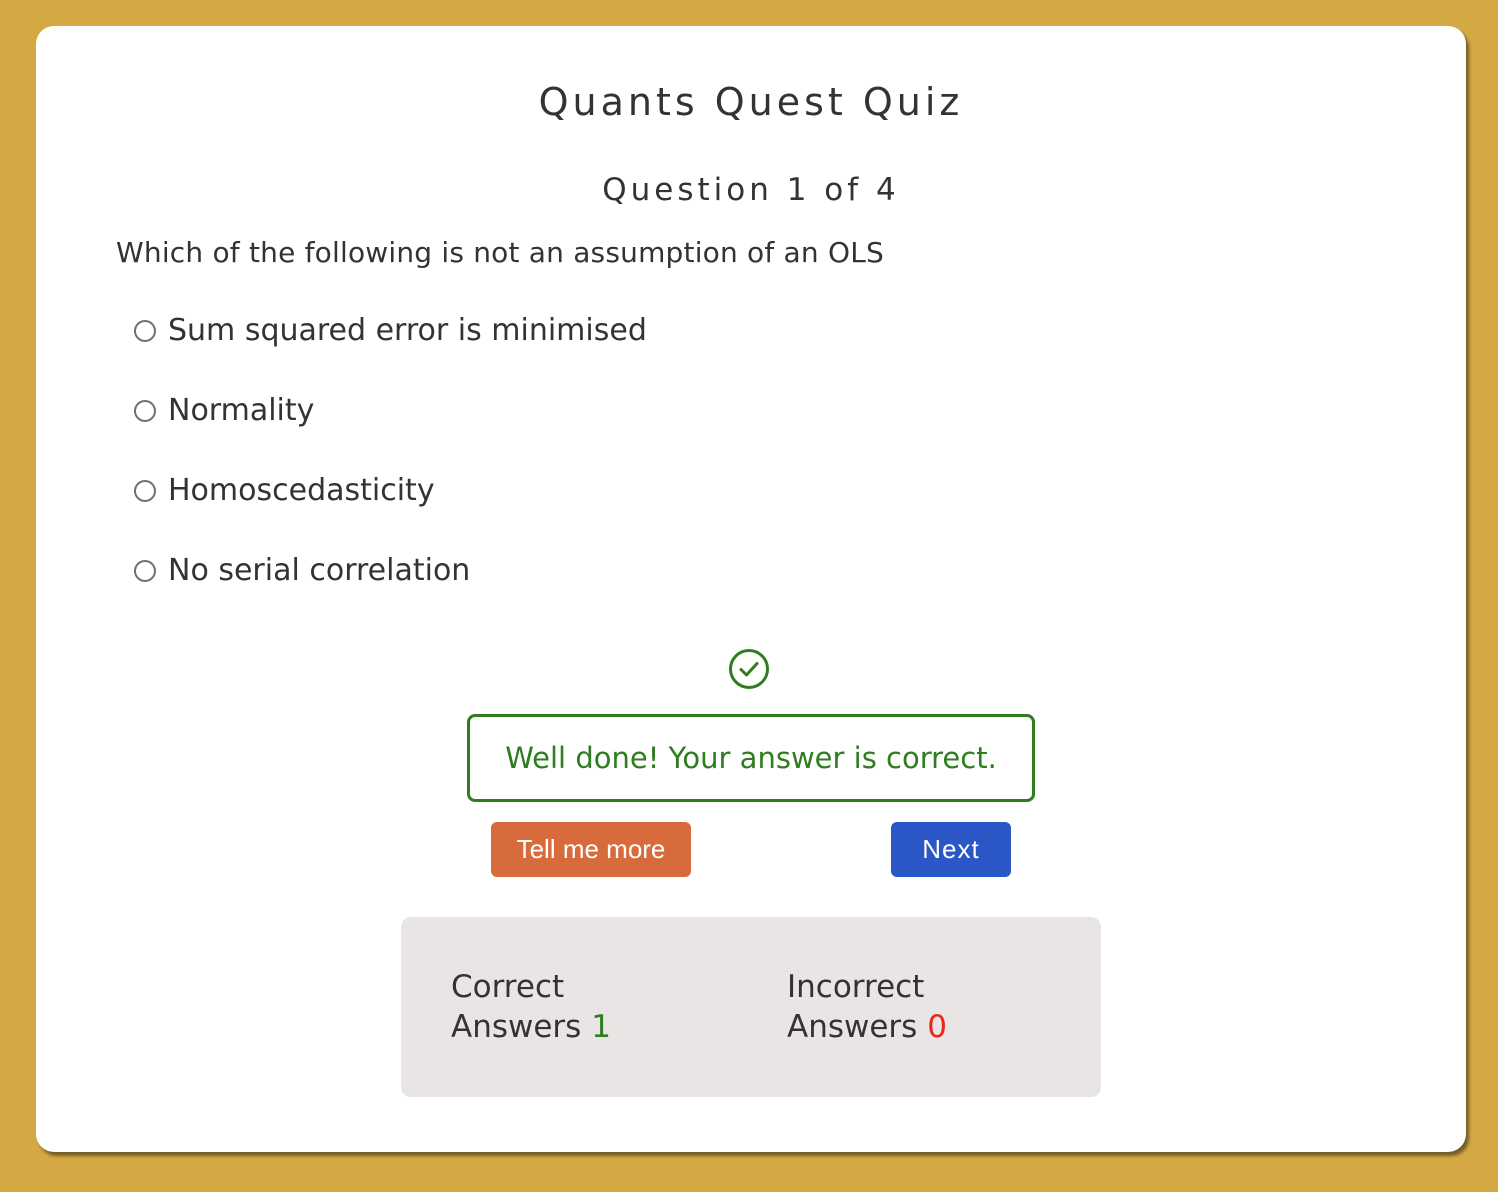 The image size is (1498, 1192). Describe the element at coordinates (951, 849) in the screenshot. I see `next-button: Next` at that location.